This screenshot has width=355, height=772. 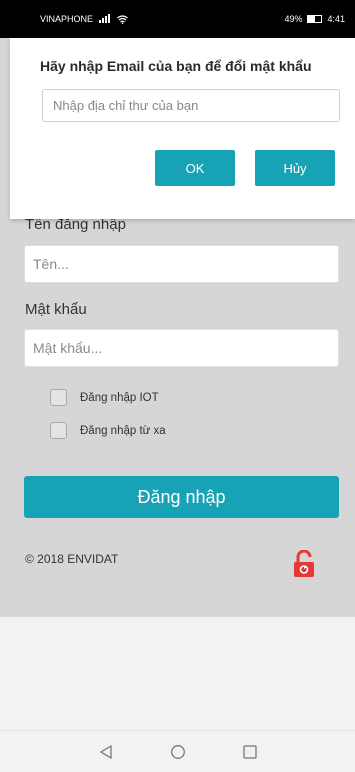 What do you see at coordinates (119, 397) in the screenshot?
I see `checkbox-iot-label: Đăng nhập IOT` at bounding box center [119, 397].